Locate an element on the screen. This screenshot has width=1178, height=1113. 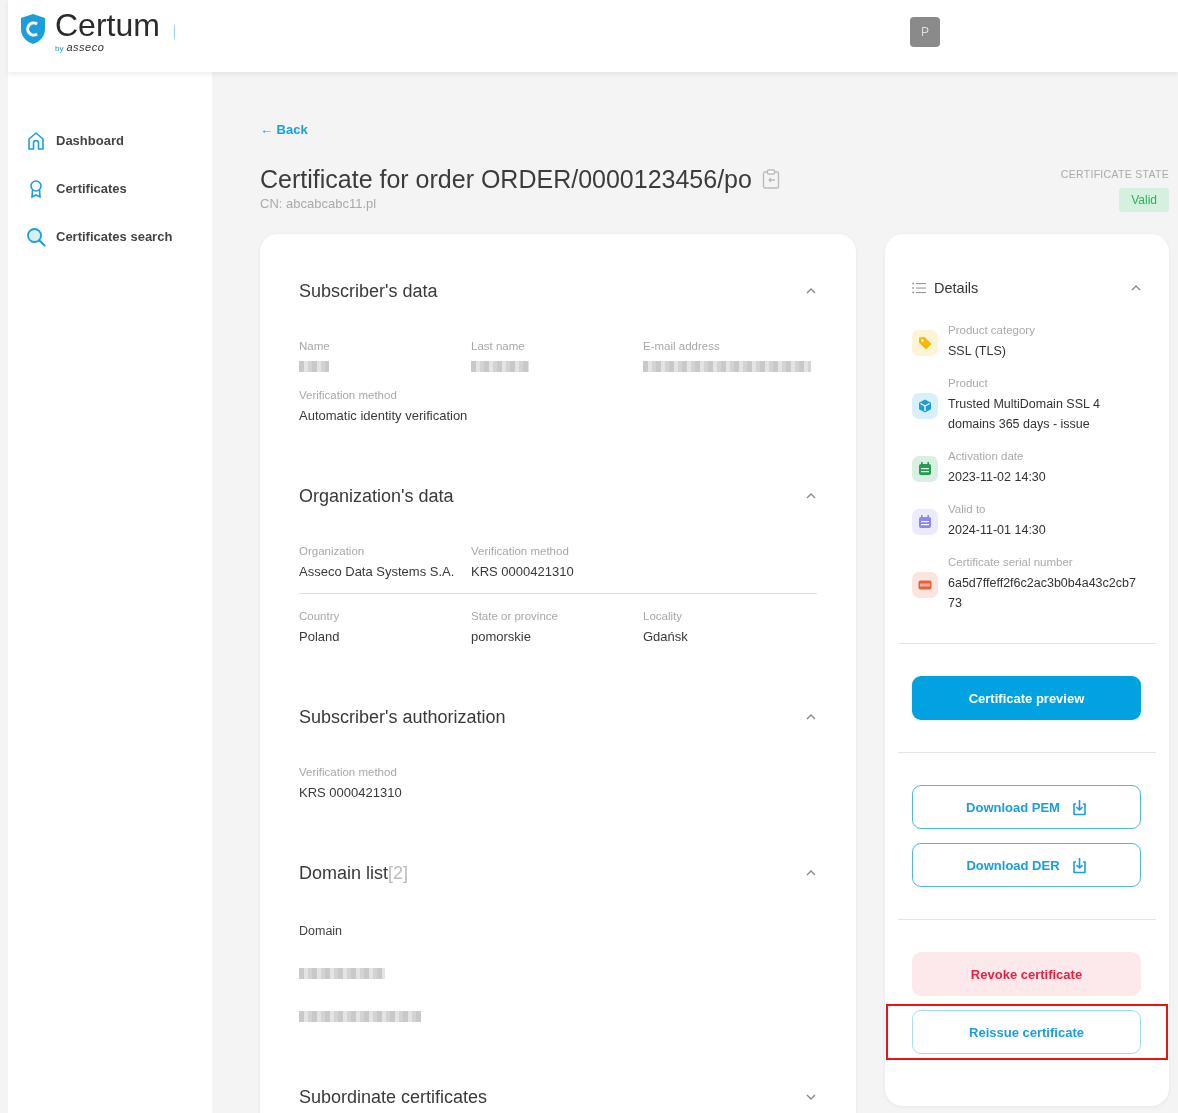
shield-logo-icon is located at coordinates (33, 29).